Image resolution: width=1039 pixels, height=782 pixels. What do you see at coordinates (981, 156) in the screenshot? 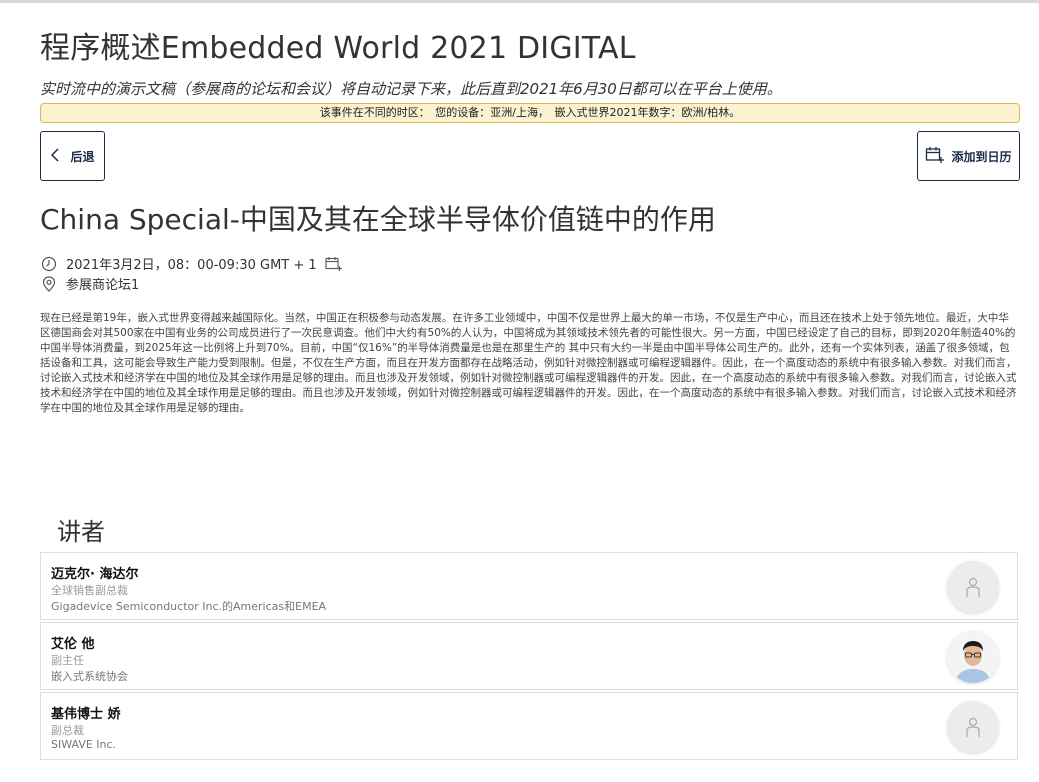
I see `add-to-calendar-label: 添加到日历` at bounding box center [981, 156].